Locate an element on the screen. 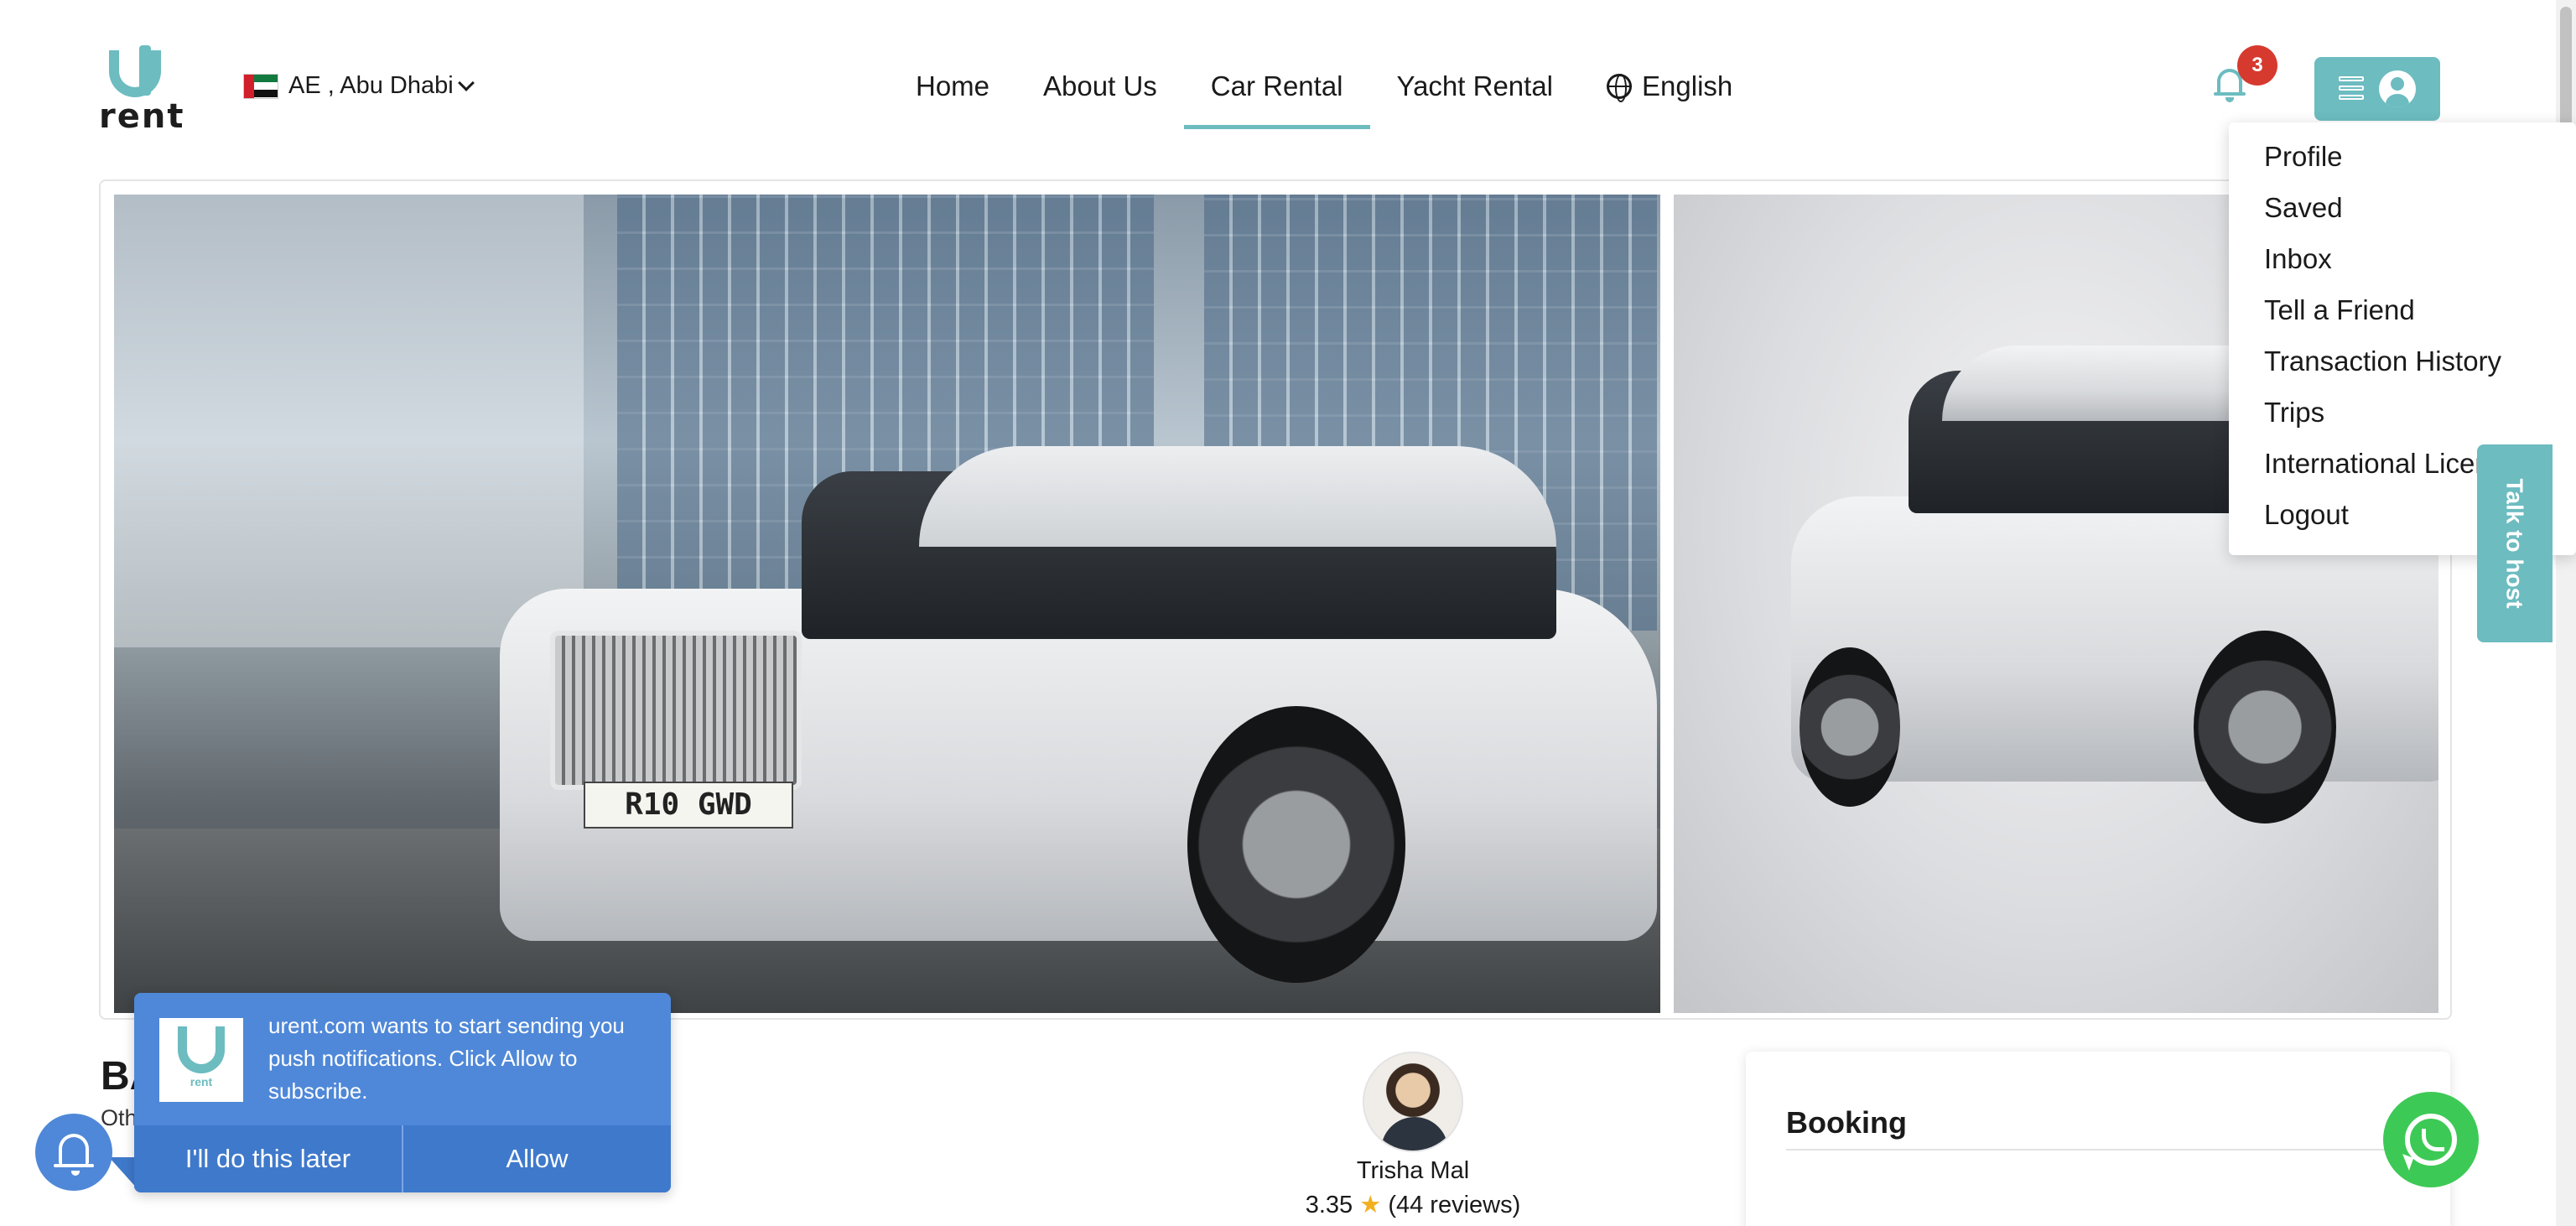 The height and width of the screenshot is (1226, 2576). host-rating: 3.35 ★ (44 reviews) is located at coordinates (1413, 1204).